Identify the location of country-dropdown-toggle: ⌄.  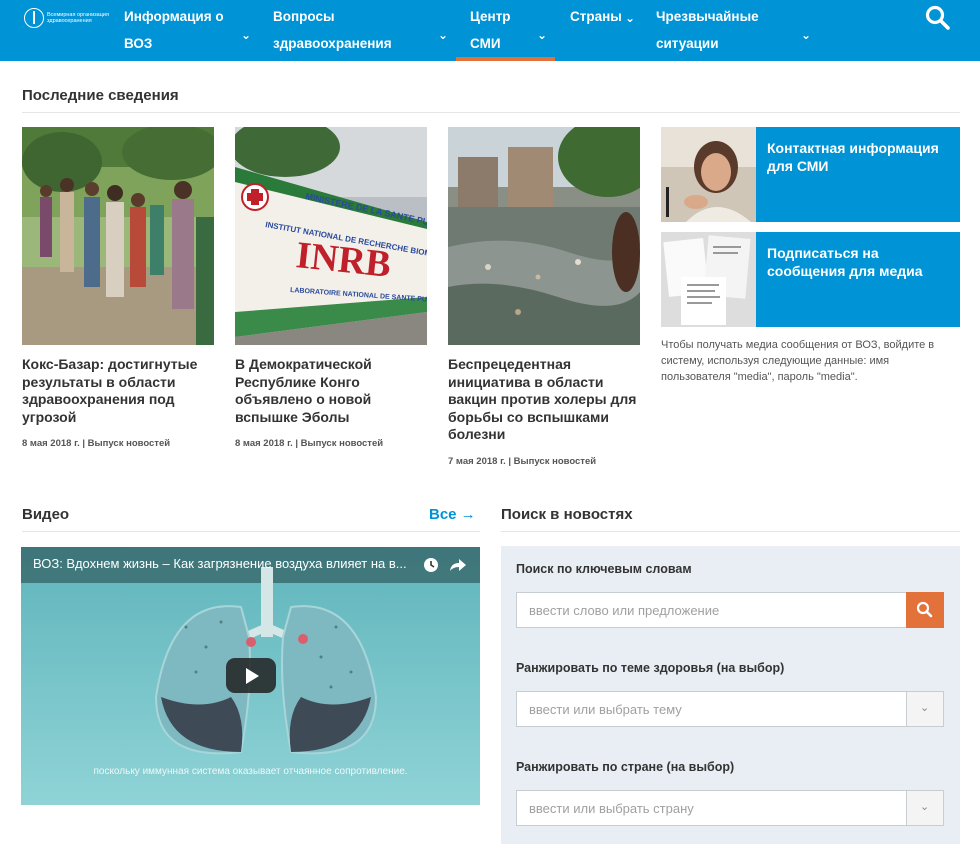
(924, 808).